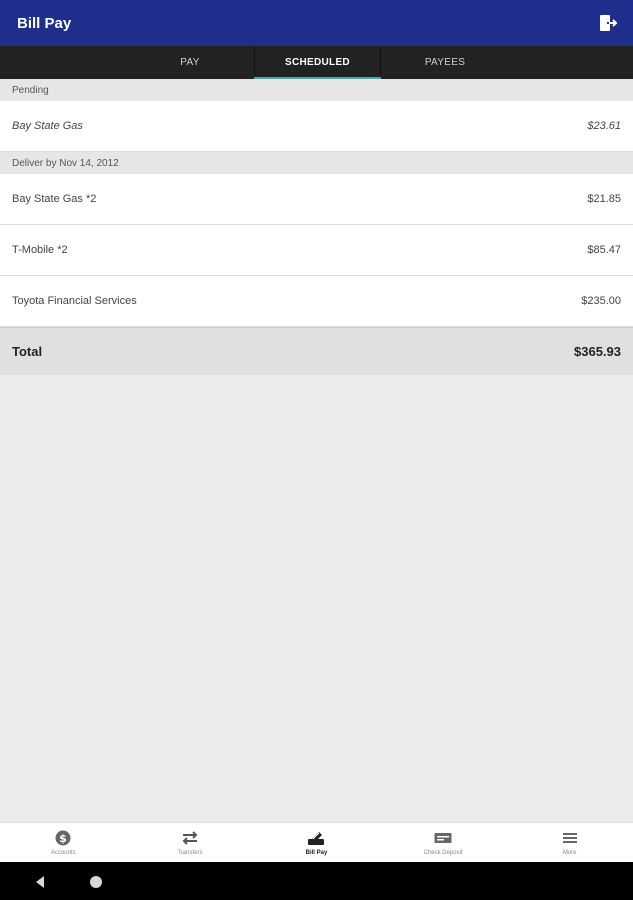  Describe the element at coordinates (604, 126) in the screenshot. I see `payment-amount: $23.61` at that location.